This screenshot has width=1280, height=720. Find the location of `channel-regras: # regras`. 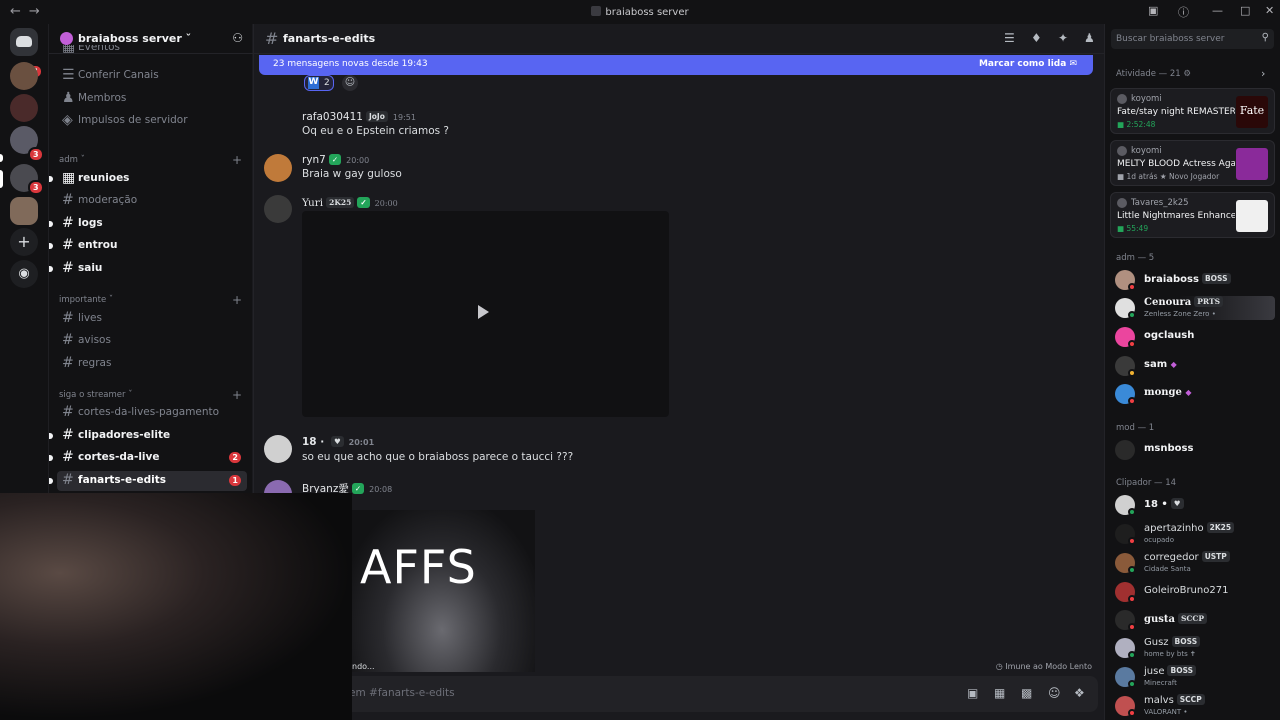

channel-regras: # regras is located at coordinates (152, 364).